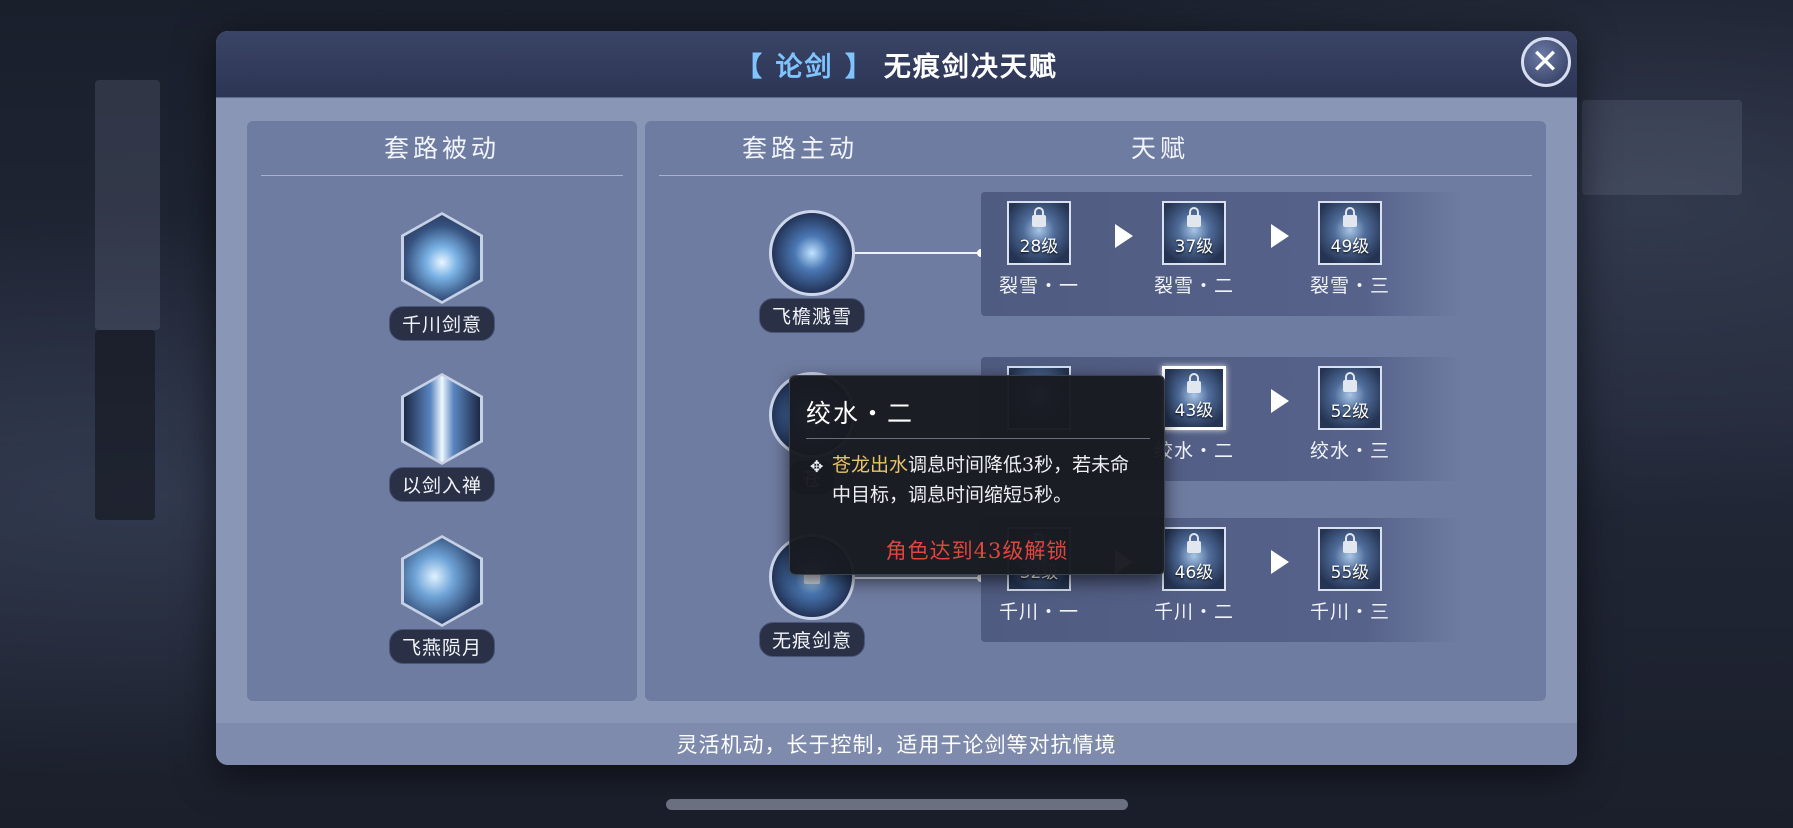  I want to click on talent-name: 裂雪・一, so click(1038, 286).